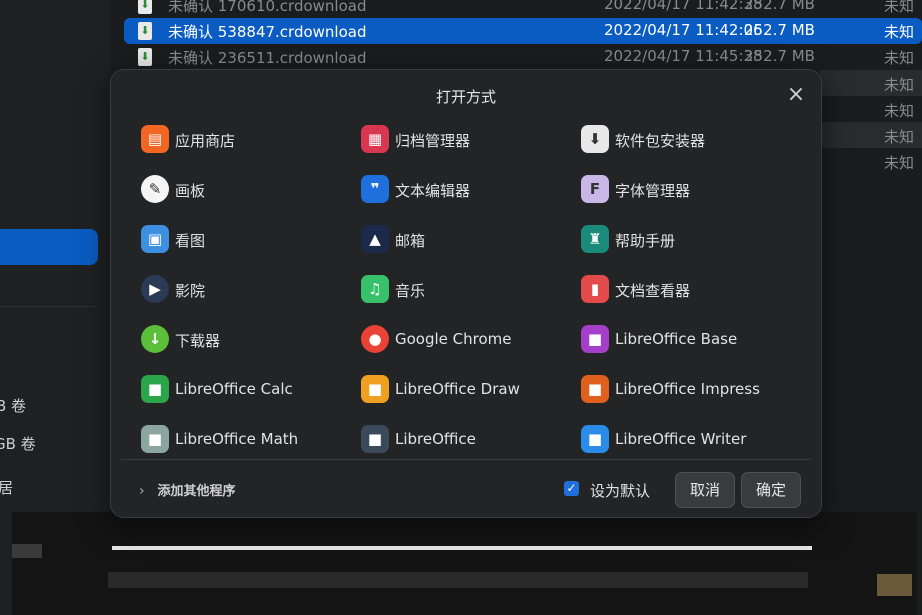 This screenshot has width=922, height=615. I want to click on libreoffice-icon: ■, so click(375, 439).